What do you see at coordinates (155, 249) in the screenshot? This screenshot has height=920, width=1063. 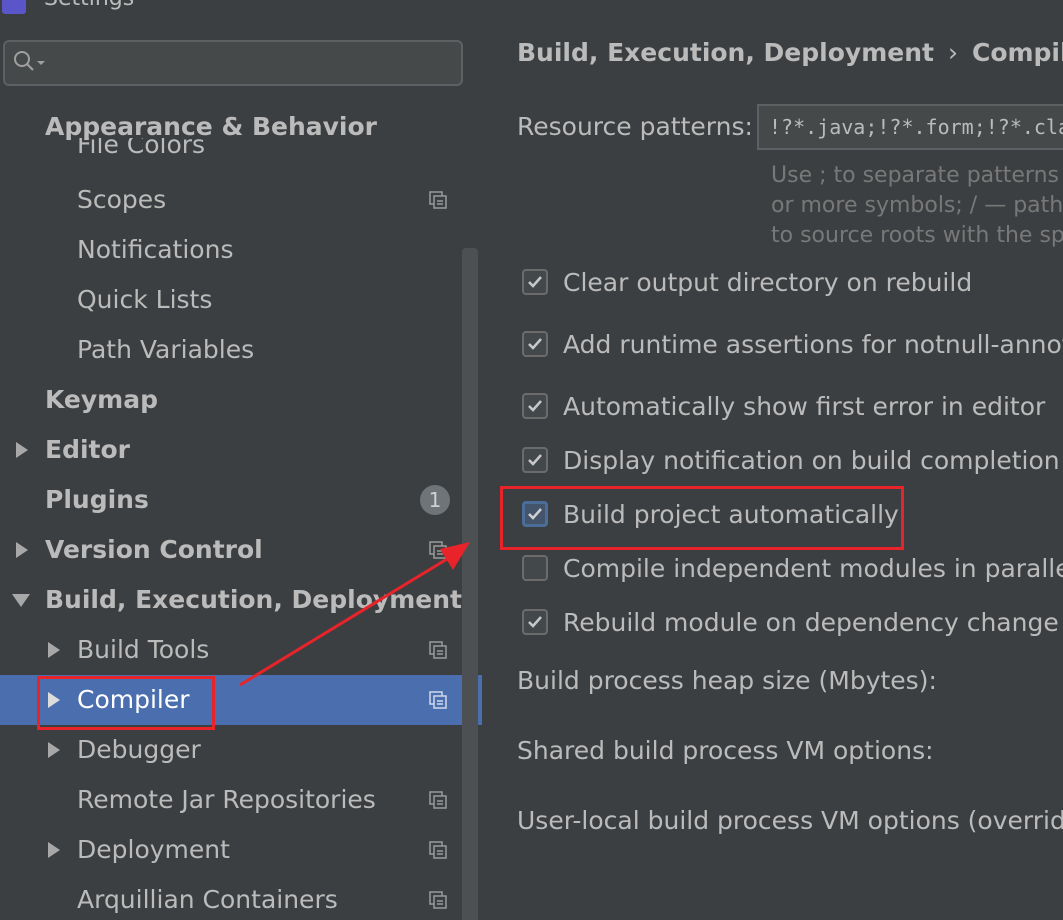 I see `sidebar-item-label: Notifications` at bounding box center [155, 249].